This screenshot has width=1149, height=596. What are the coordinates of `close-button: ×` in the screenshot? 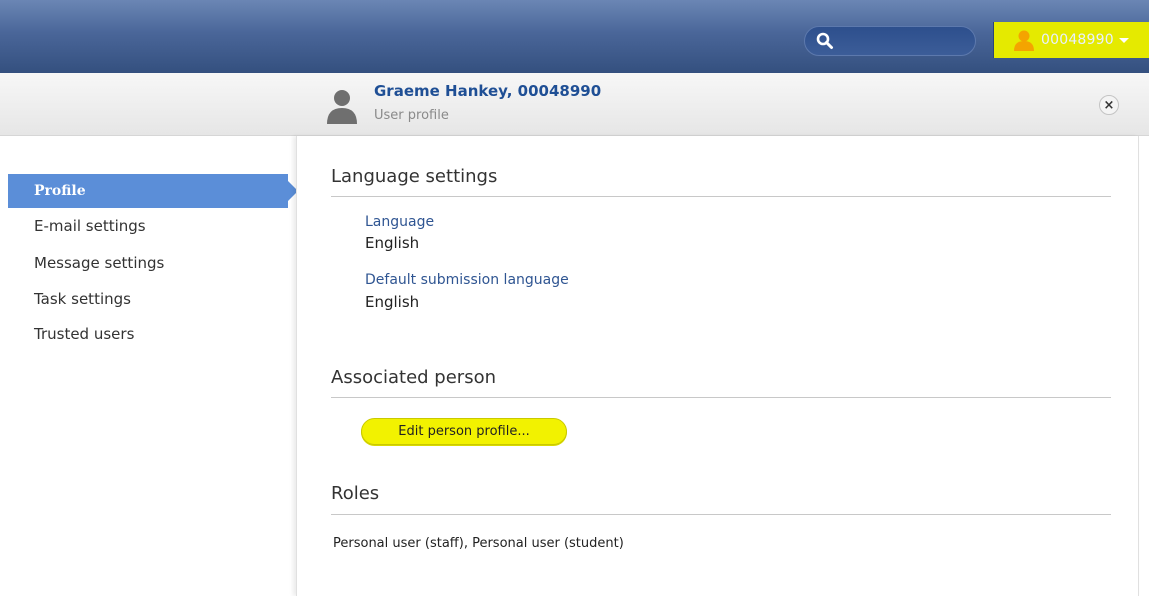 It's located at (1109, 105).